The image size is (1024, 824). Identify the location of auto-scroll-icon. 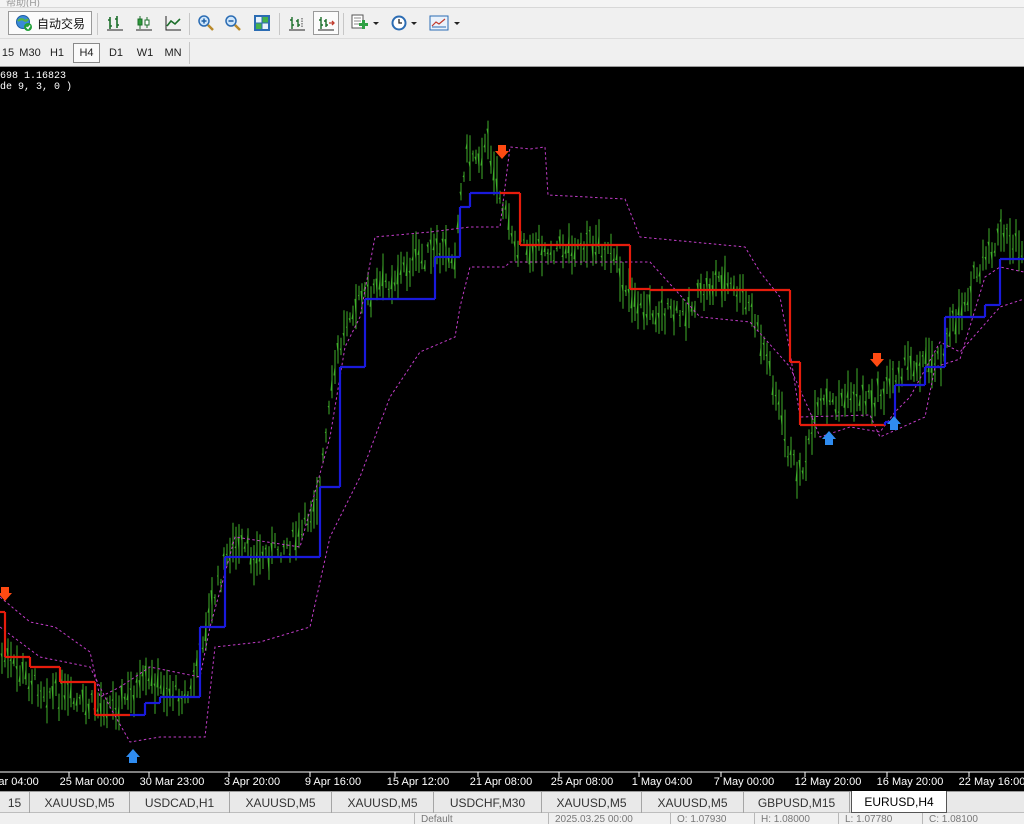
(326, 24).